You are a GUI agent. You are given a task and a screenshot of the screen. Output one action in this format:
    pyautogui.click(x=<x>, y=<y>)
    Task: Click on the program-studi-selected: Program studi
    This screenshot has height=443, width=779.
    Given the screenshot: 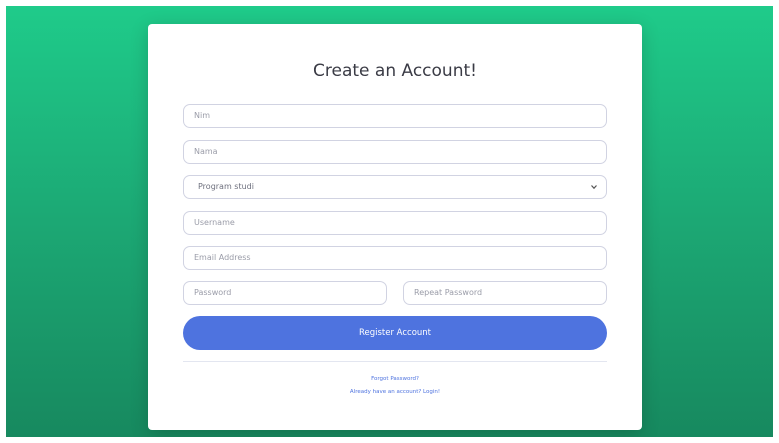 What is the action you would take?
    pyautogui.click(x=226, y=186)
    